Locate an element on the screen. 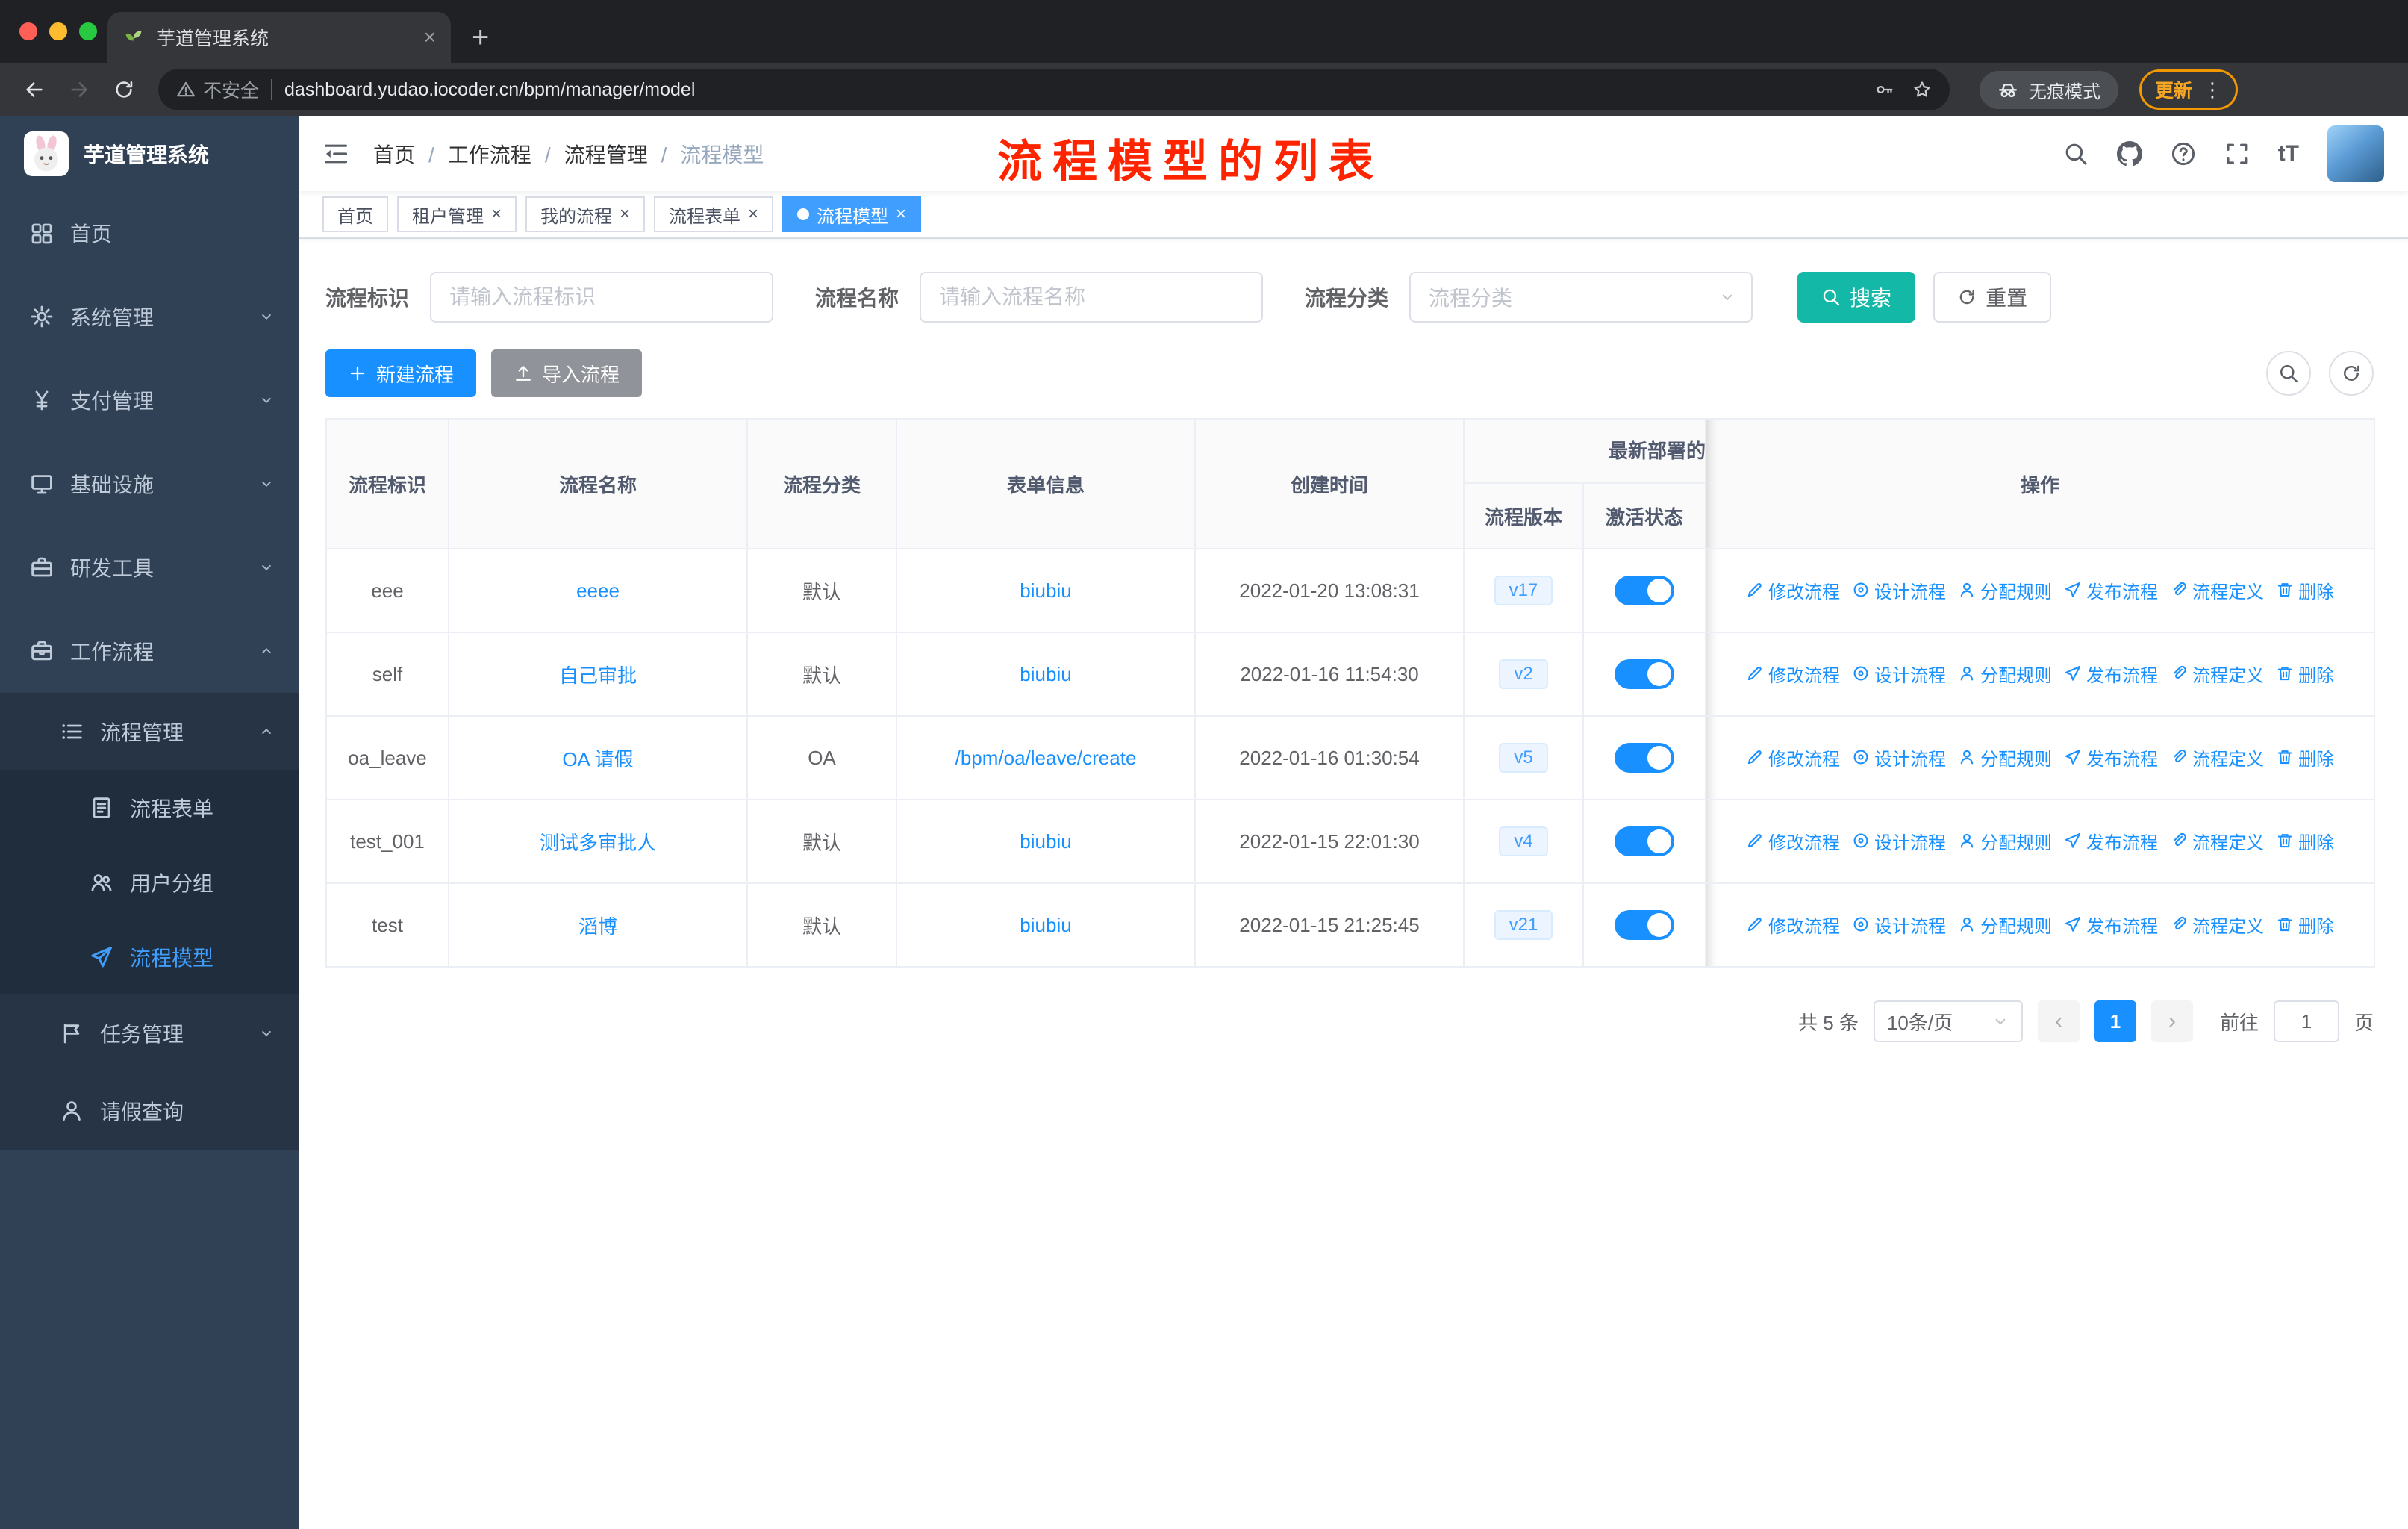  search-icon is located at coordinates (2076, 153).